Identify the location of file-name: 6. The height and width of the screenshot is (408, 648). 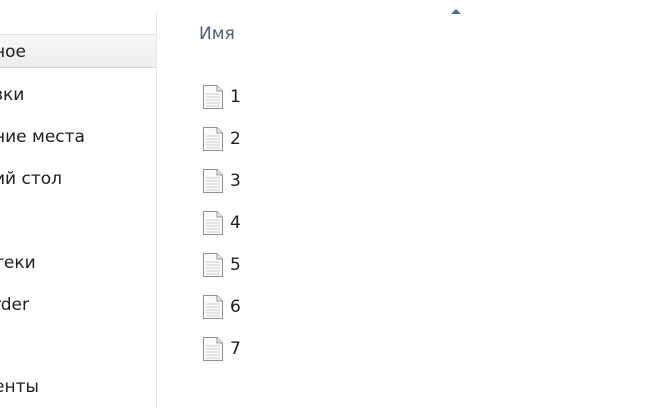
(235, 307).